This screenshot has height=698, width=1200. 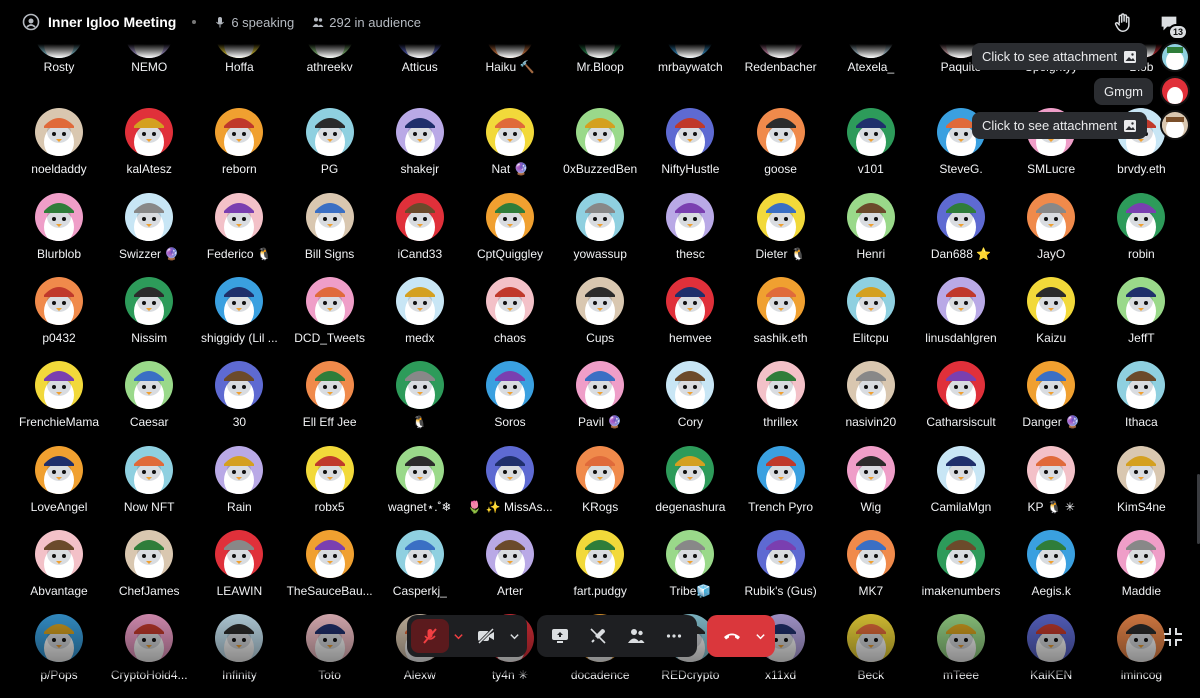 I want to click on participant-tile: Maddie, so click(x=1141, y=571).